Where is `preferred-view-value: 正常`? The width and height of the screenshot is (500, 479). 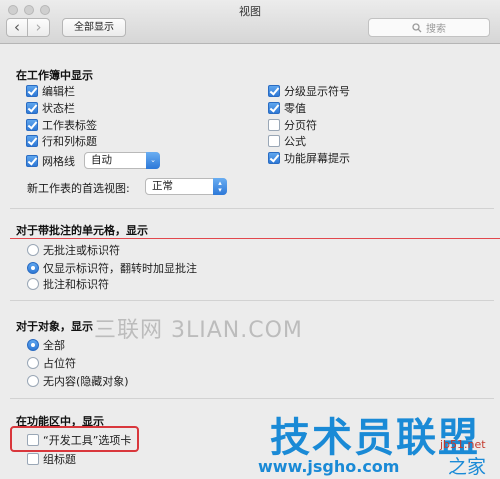
preferred-view-value: 正常 is located at coordinates (162, 186).